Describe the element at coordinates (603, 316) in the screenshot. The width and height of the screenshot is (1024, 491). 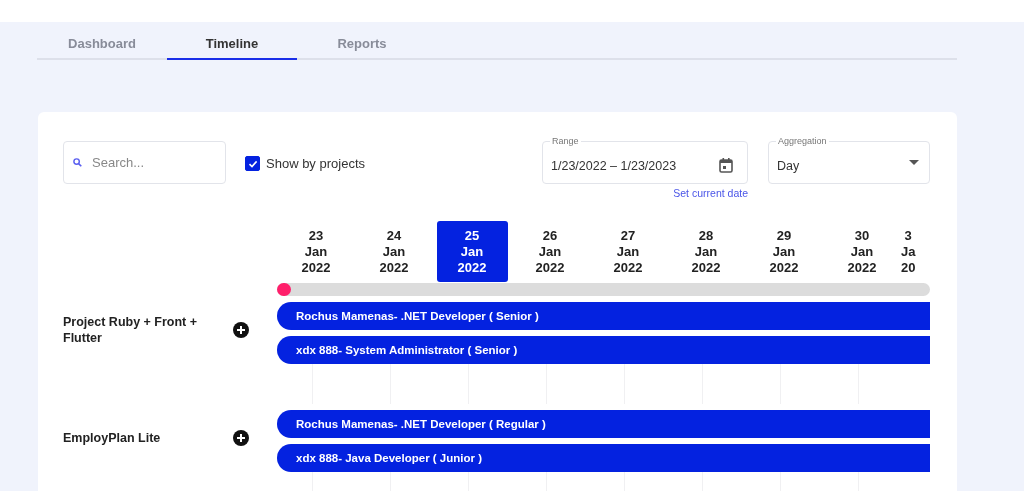
I see `assignment-bar: Rochus Mamenas- .NET Developer ( Senior )` at that location.